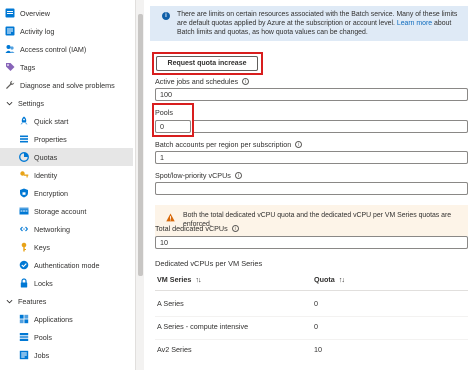 The width and height of the screenshot is (474, 370). I want to click on sidebar-item-label: Keys, so click(42, 247).